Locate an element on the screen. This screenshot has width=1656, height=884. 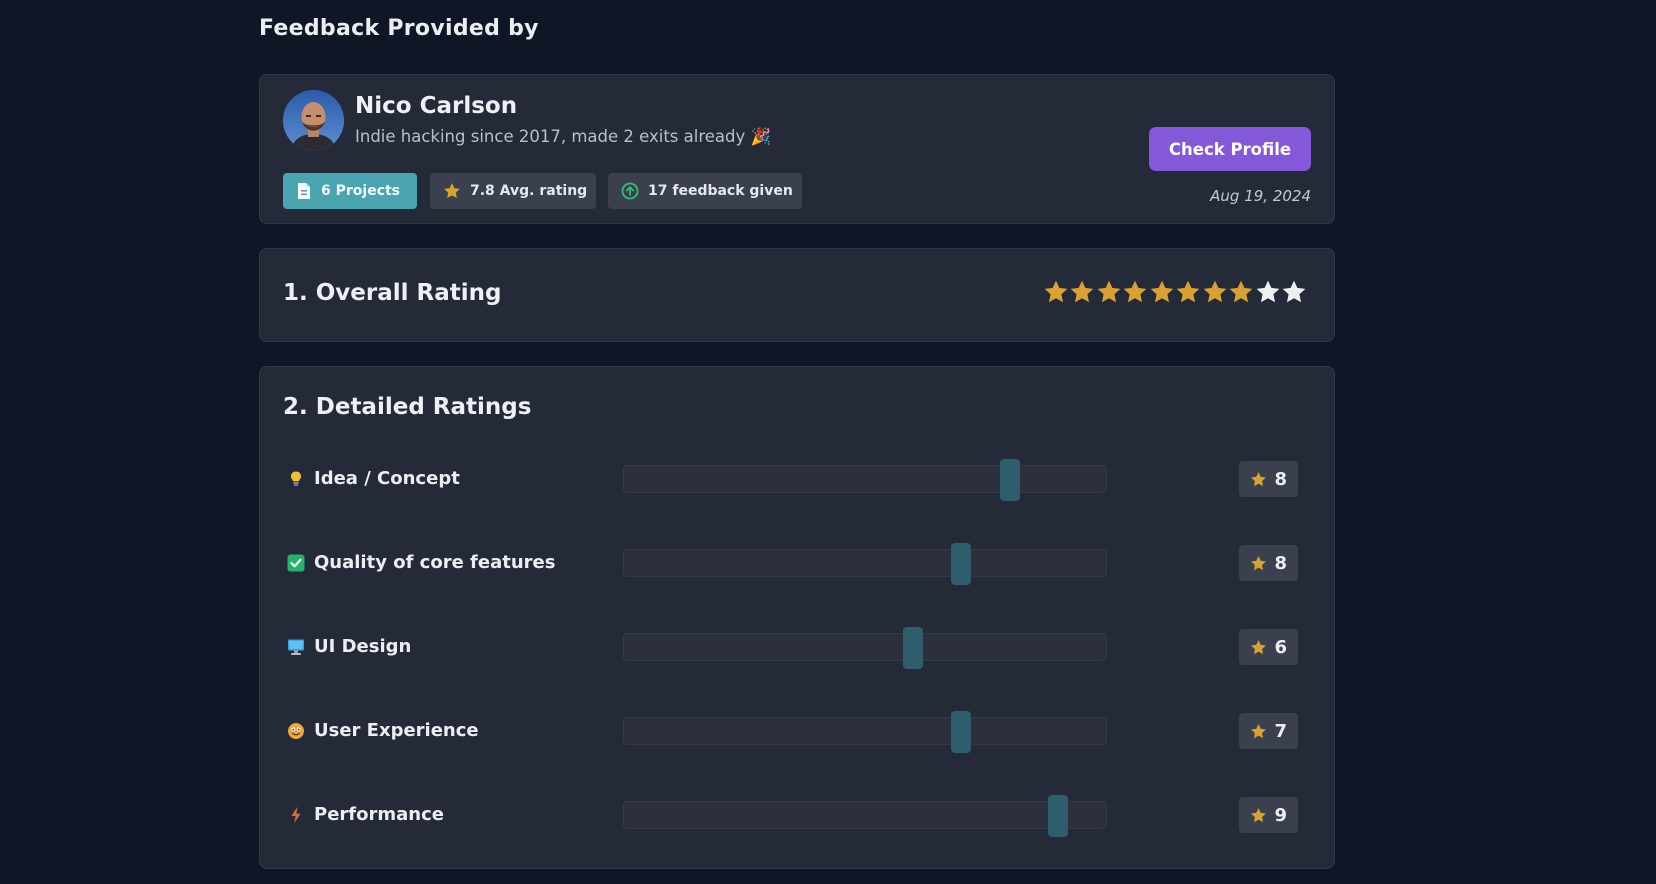
avg-rating-text: 7.8 Avg. rating is located at coordinates (529, 191).